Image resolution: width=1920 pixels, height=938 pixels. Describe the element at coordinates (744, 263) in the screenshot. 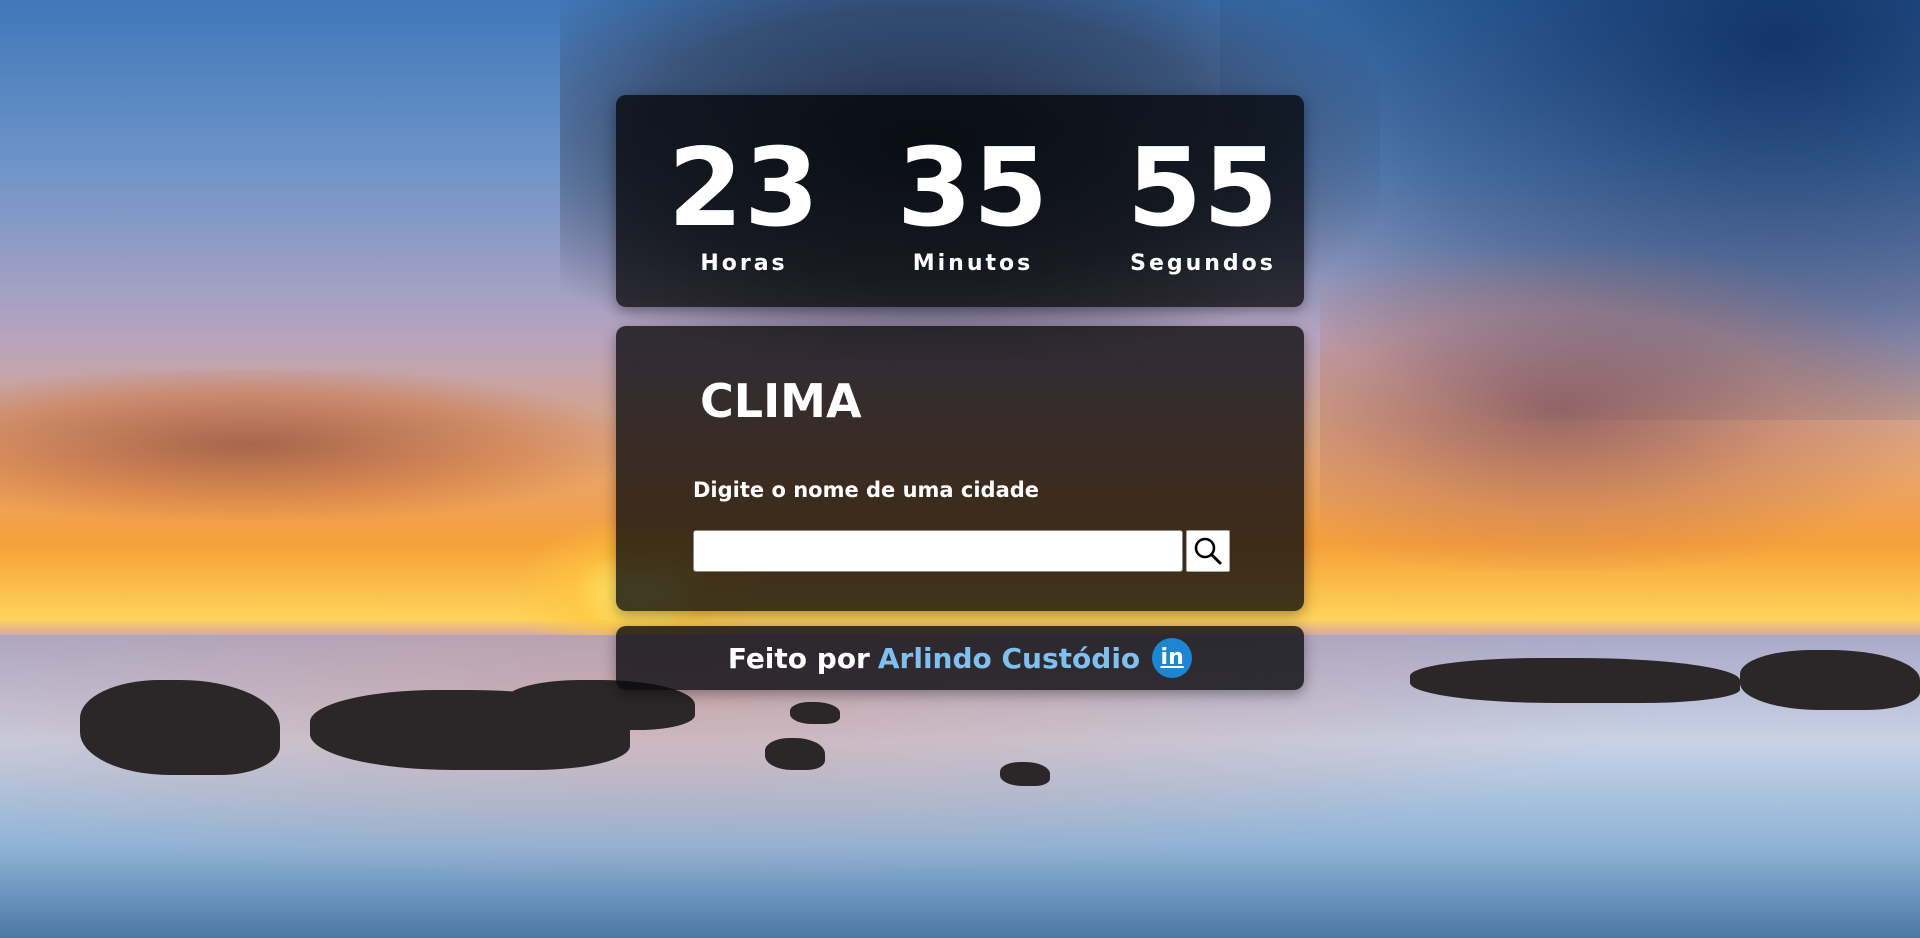

I see `hours-label: Horas` at that location.